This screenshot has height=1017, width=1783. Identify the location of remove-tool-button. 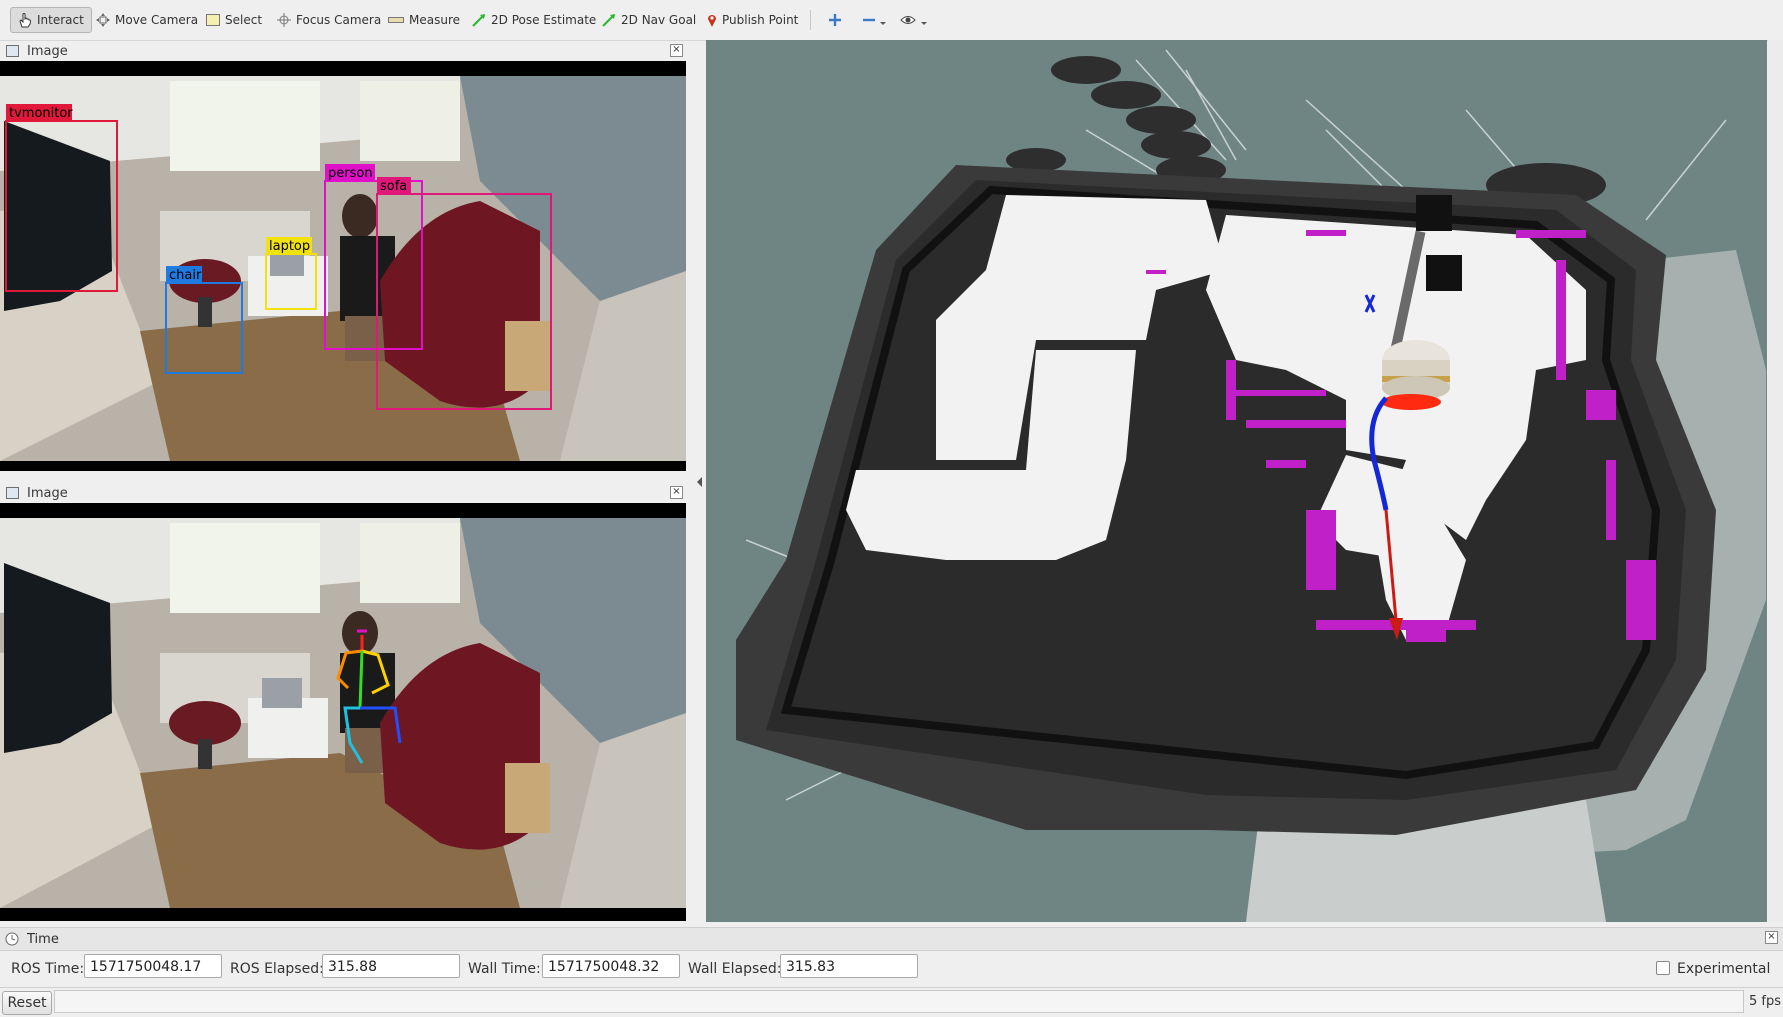
(874, 20).